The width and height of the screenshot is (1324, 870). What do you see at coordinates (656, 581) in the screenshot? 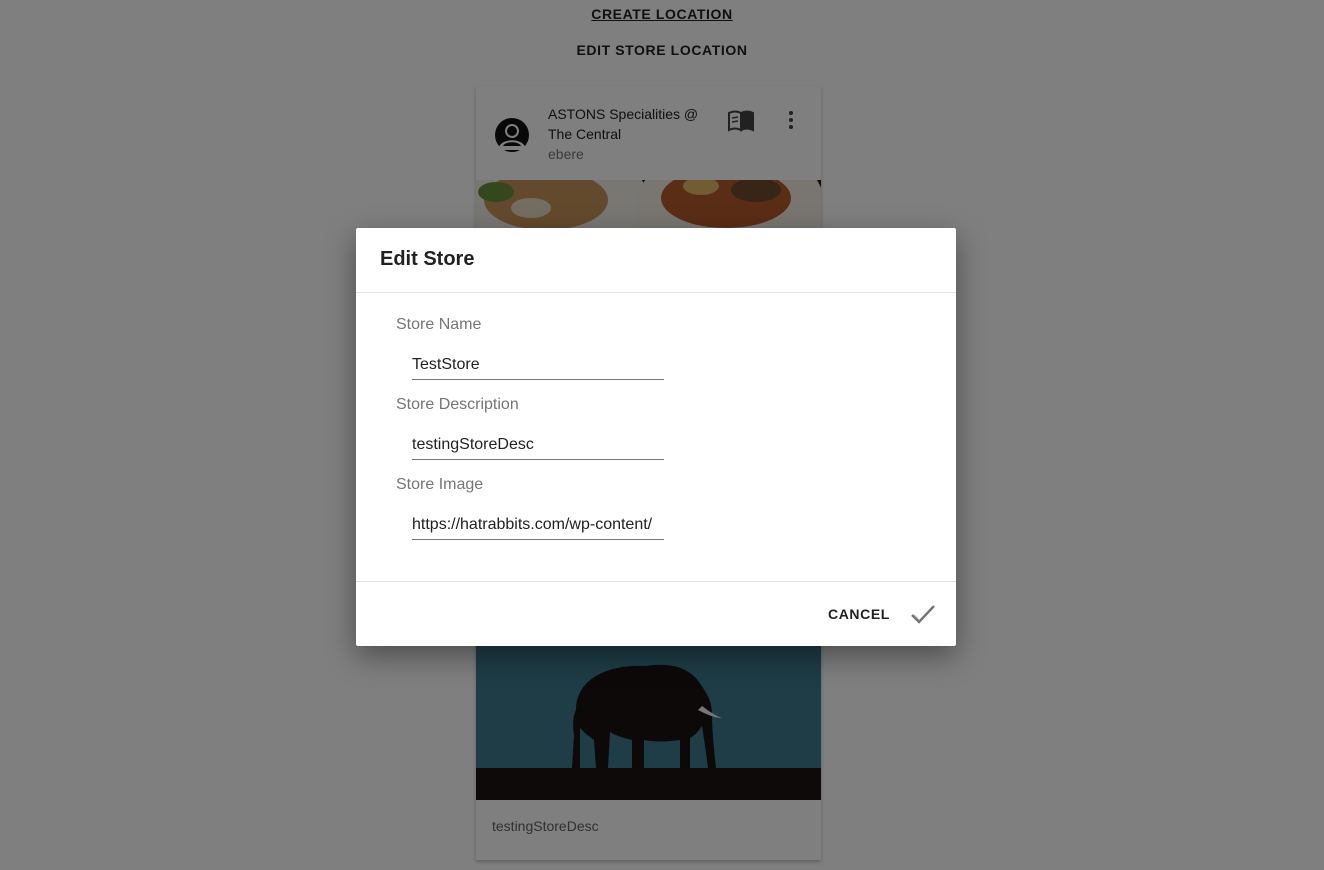
I see `dialog-footer-divider` at bounding box center [656, 581].